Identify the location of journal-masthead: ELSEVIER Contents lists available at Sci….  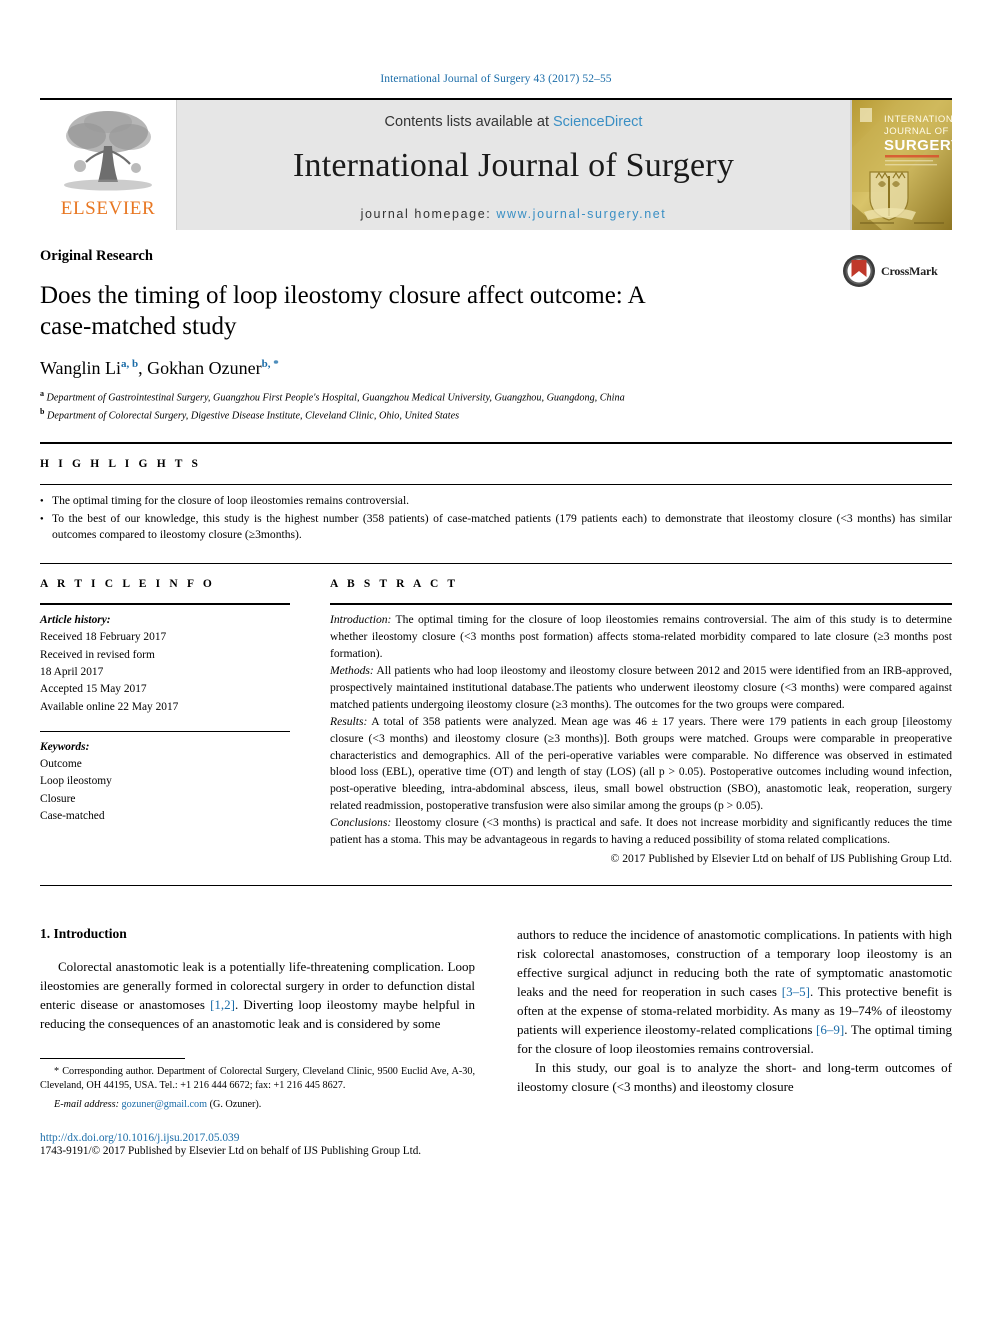
(496, 165).